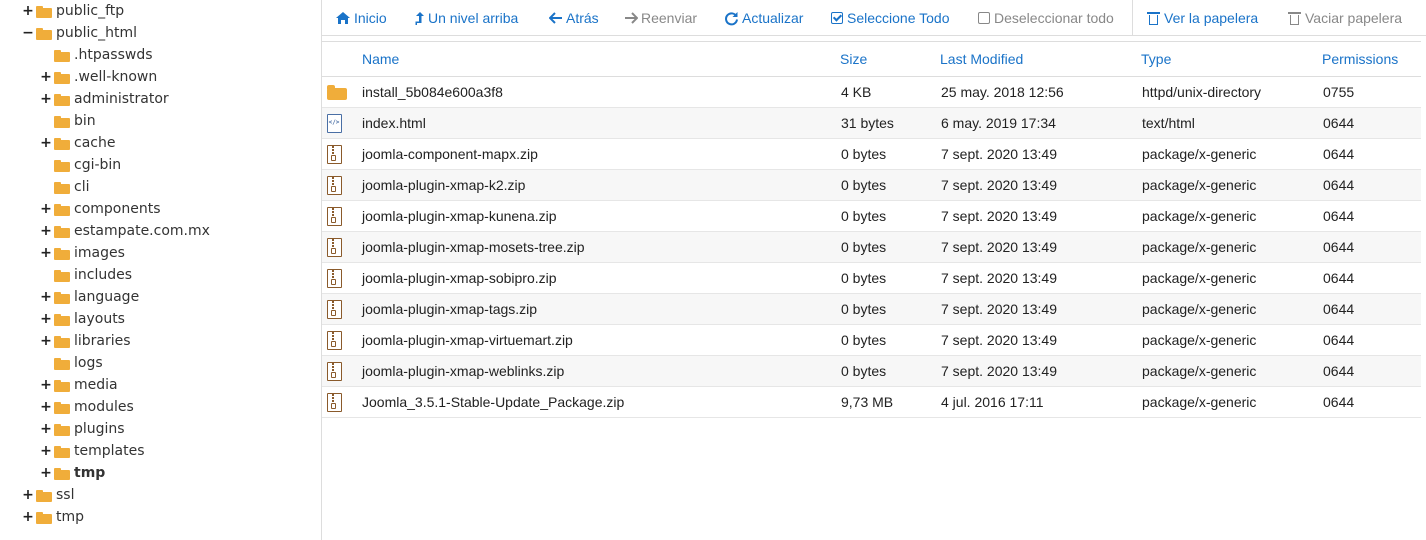 Image resolution: width=1426 pixels, height=540 pixels. I want to click on tree-item: + plugins, so click(82, 429).